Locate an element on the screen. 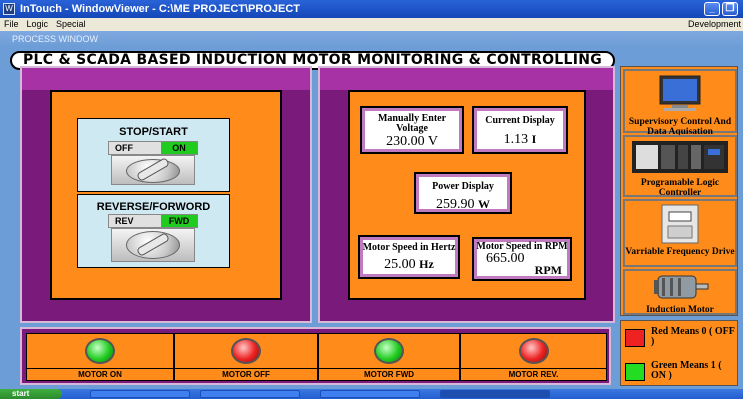  rev-label: REV is located at coordinates (135, 221).